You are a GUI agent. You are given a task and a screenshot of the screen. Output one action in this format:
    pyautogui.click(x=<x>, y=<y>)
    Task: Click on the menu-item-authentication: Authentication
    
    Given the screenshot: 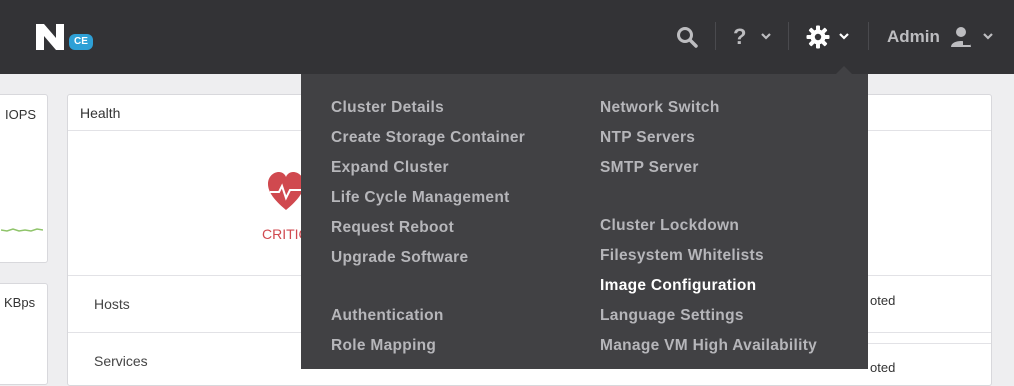 What is the action you would take?
    pyautogui.click(x=387, y=316)
    